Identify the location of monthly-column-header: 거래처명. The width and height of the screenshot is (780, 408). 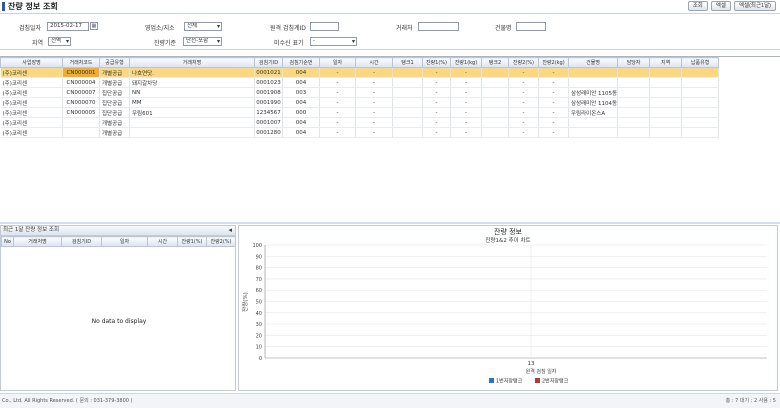
(37, 241).